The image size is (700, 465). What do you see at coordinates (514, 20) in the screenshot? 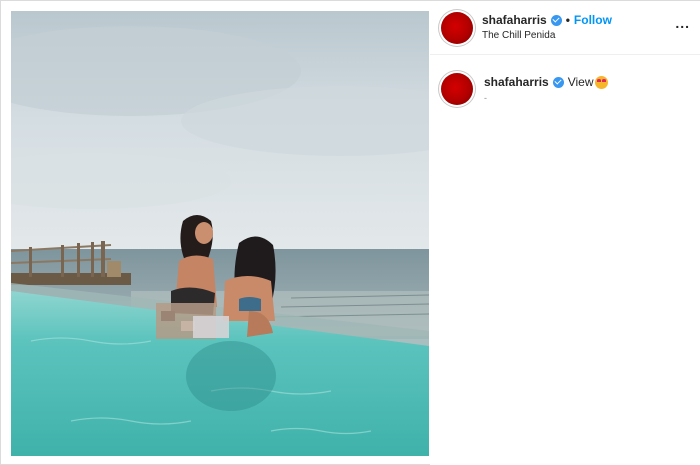
I see `username-link: shafaharris` at bounding box center [514, 20].